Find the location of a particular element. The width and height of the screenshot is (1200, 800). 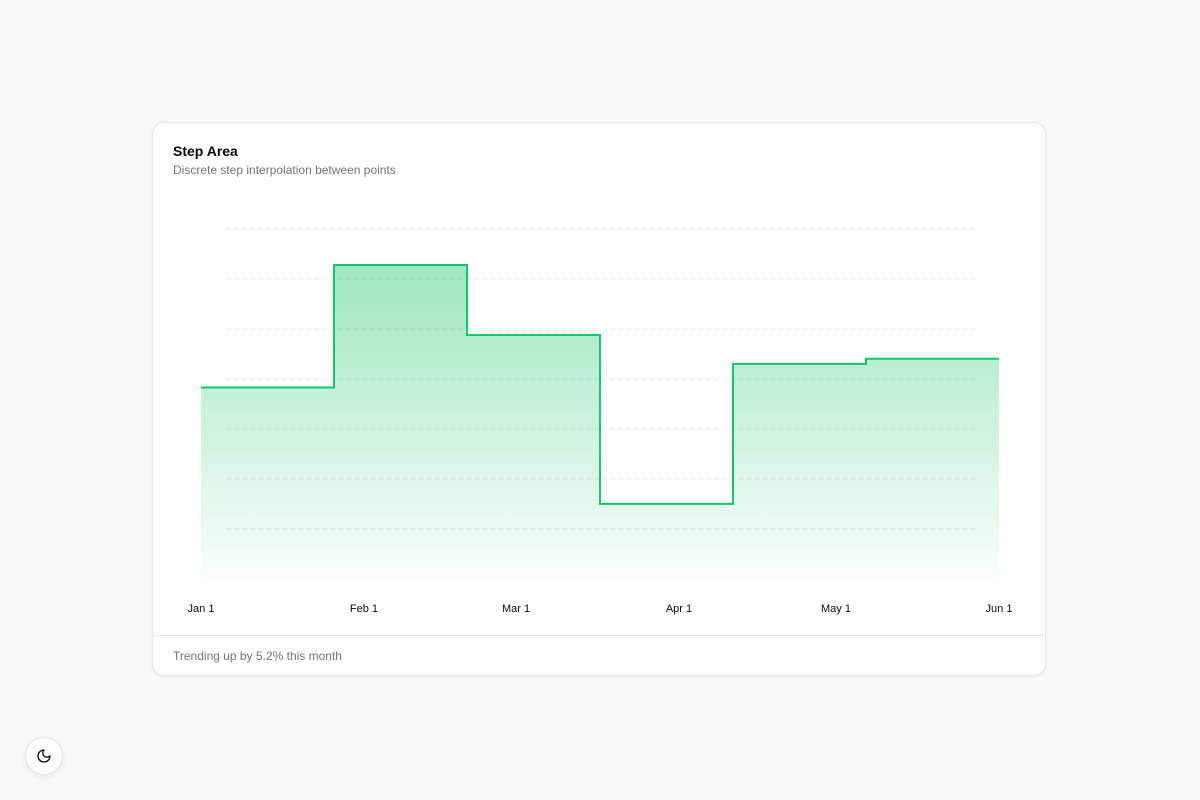

x-tick-label: Jan 1 is located at coordinates (201, 609).